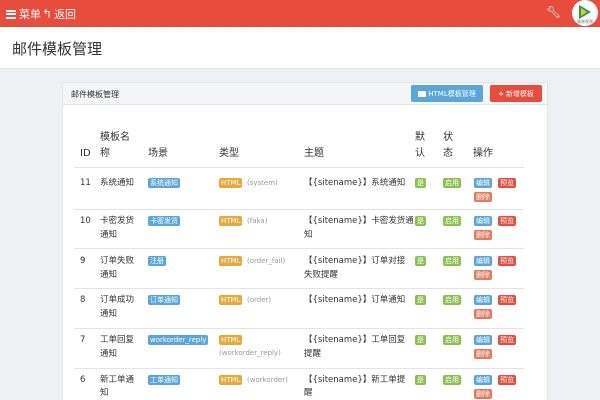 This screenshot has width=600, height=400. Describe the element at coordinates (483, 153) in the screenshot. I see `header-actions: 操作` at that location.